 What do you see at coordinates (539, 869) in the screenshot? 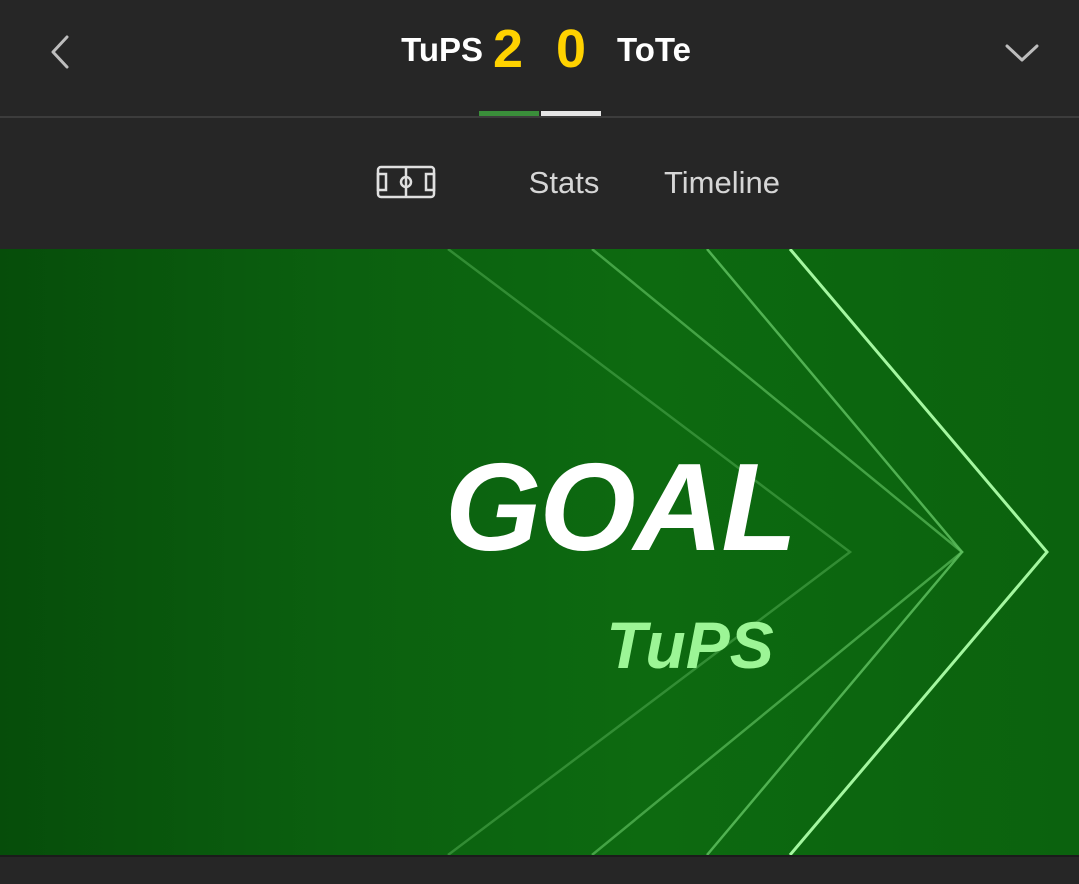
I see `bottom-strip` at bounding box center [539, 869].